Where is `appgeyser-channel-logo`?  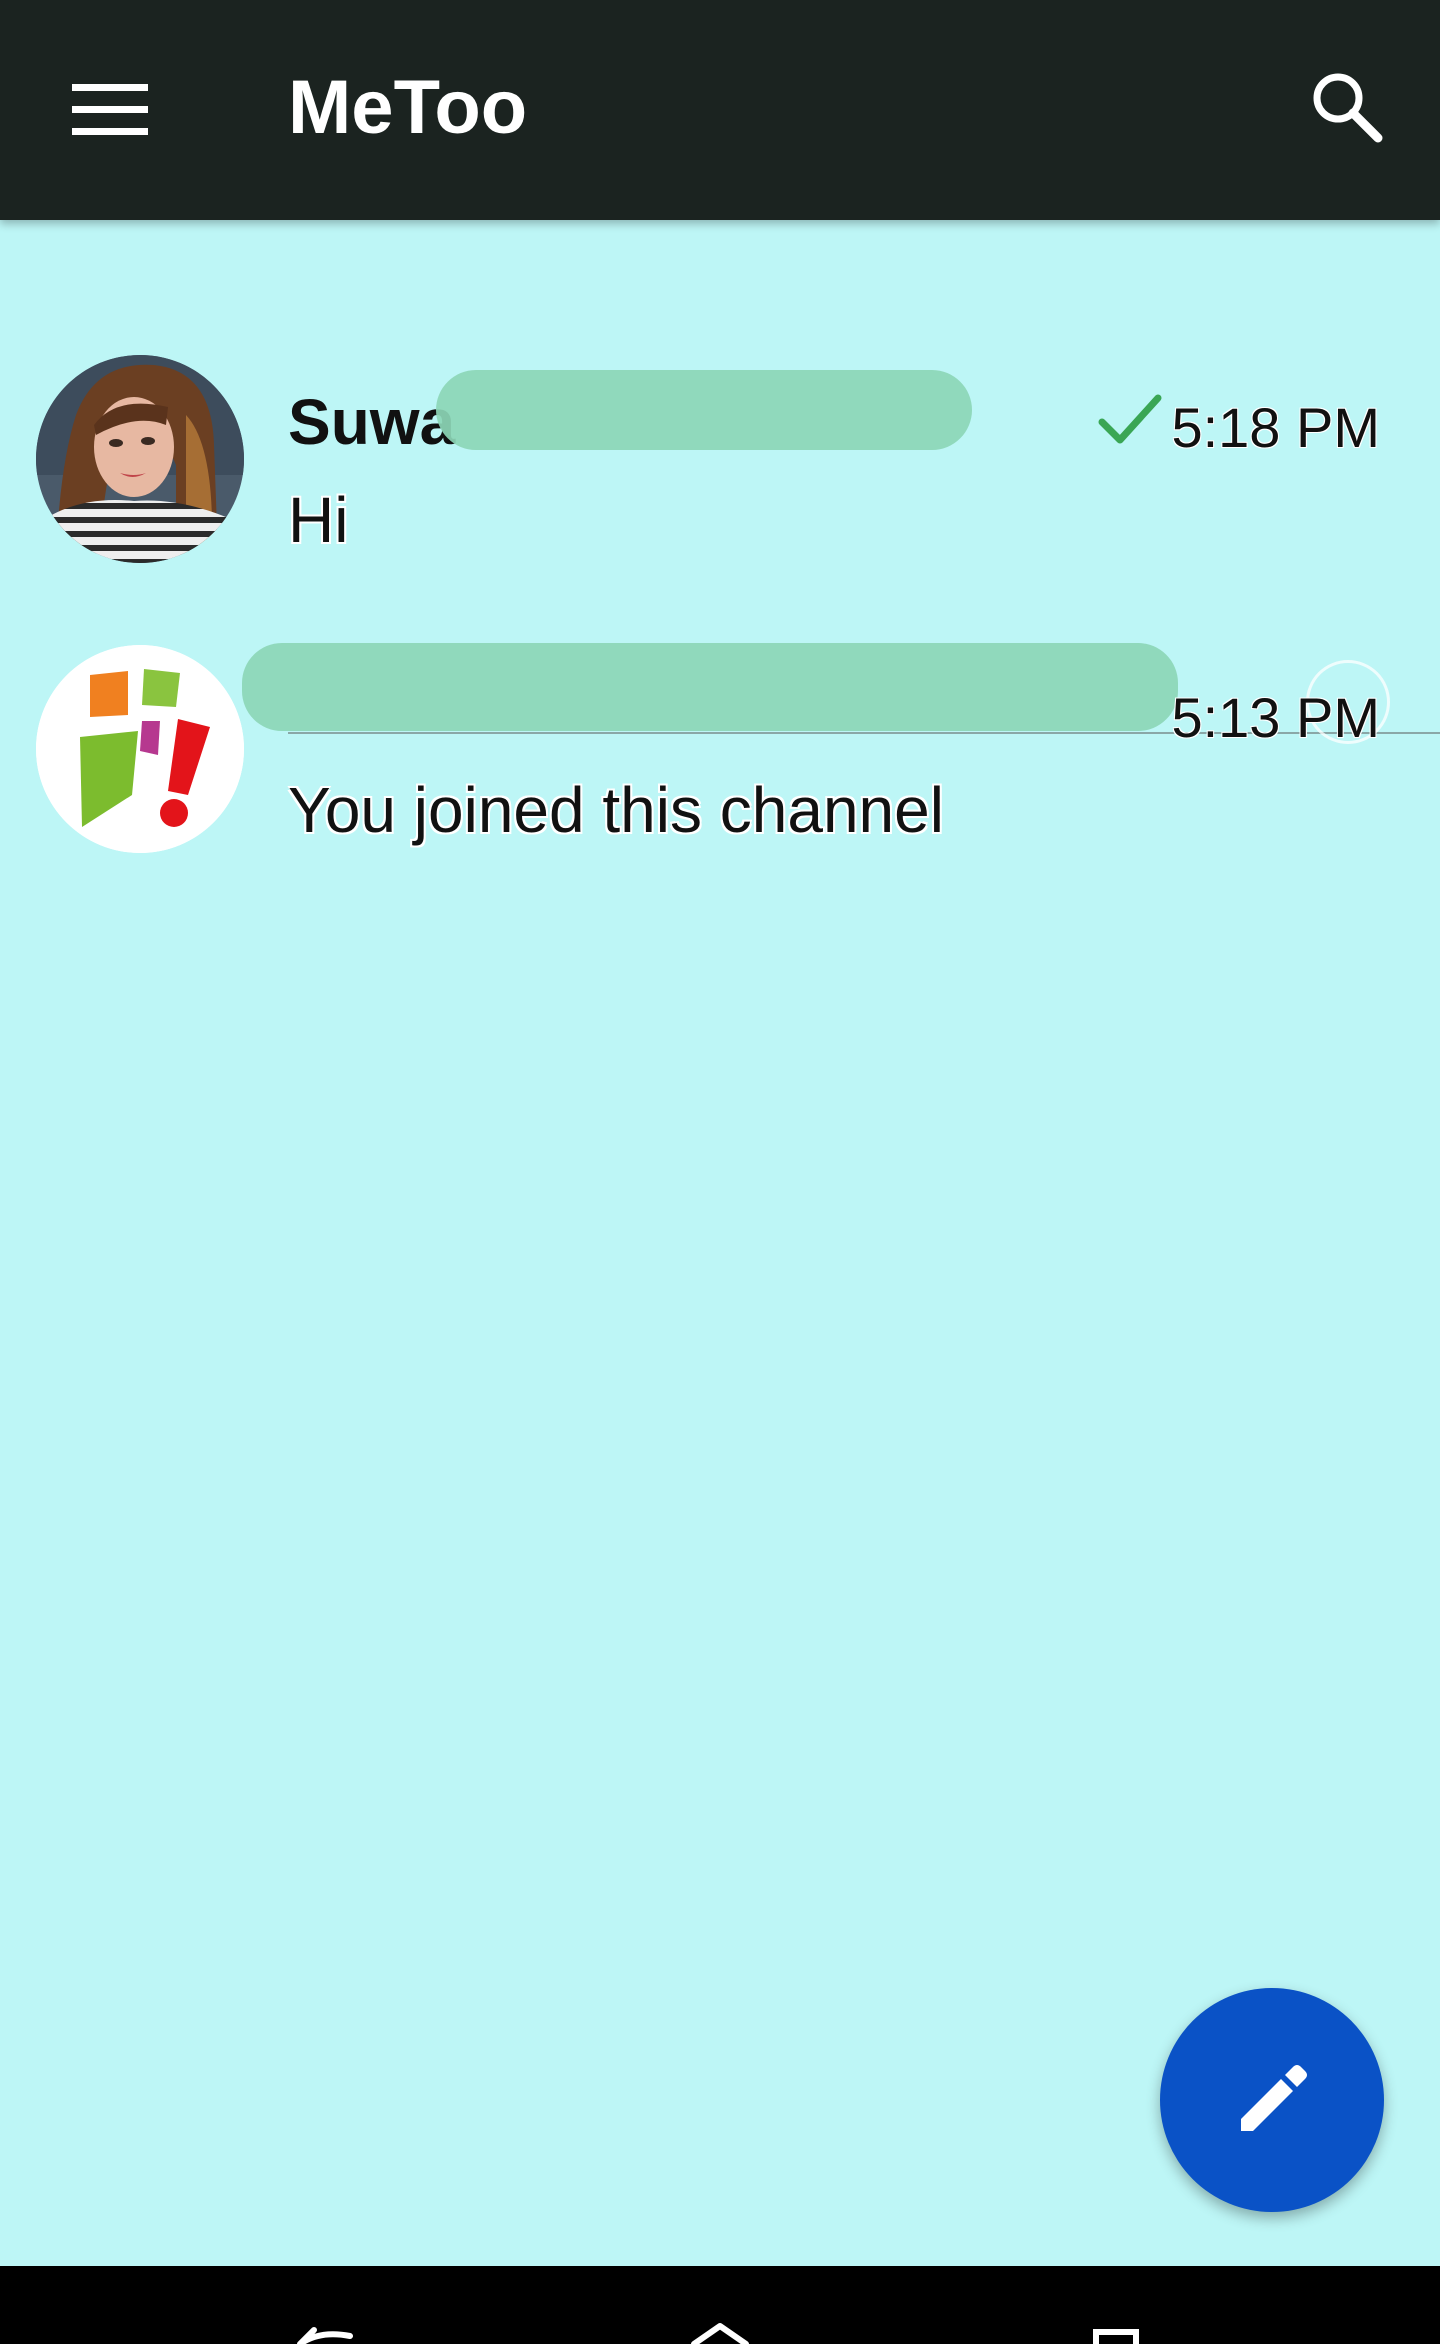
appgeyser-channel-logo is located at coordinates (140, 749).